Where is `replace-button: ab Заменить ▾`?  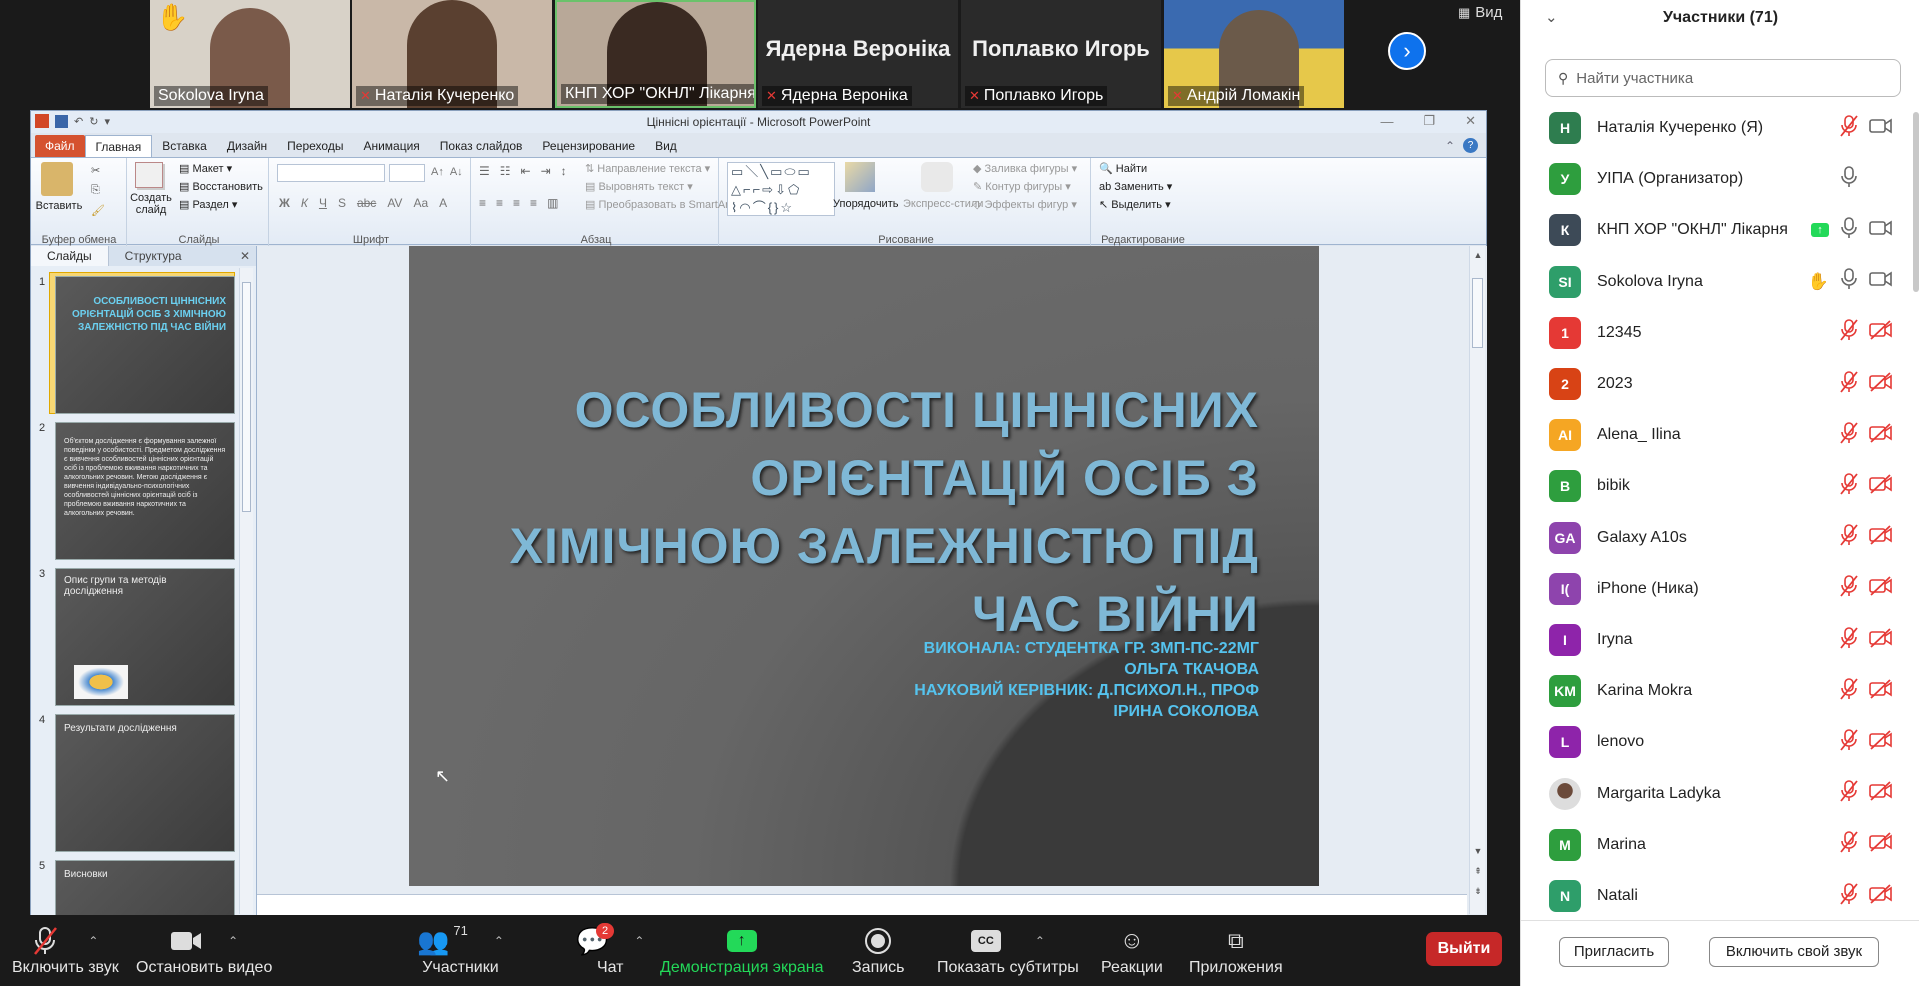
replace-button: ab Заменить ▾ is located at coordinates (1135, 186).